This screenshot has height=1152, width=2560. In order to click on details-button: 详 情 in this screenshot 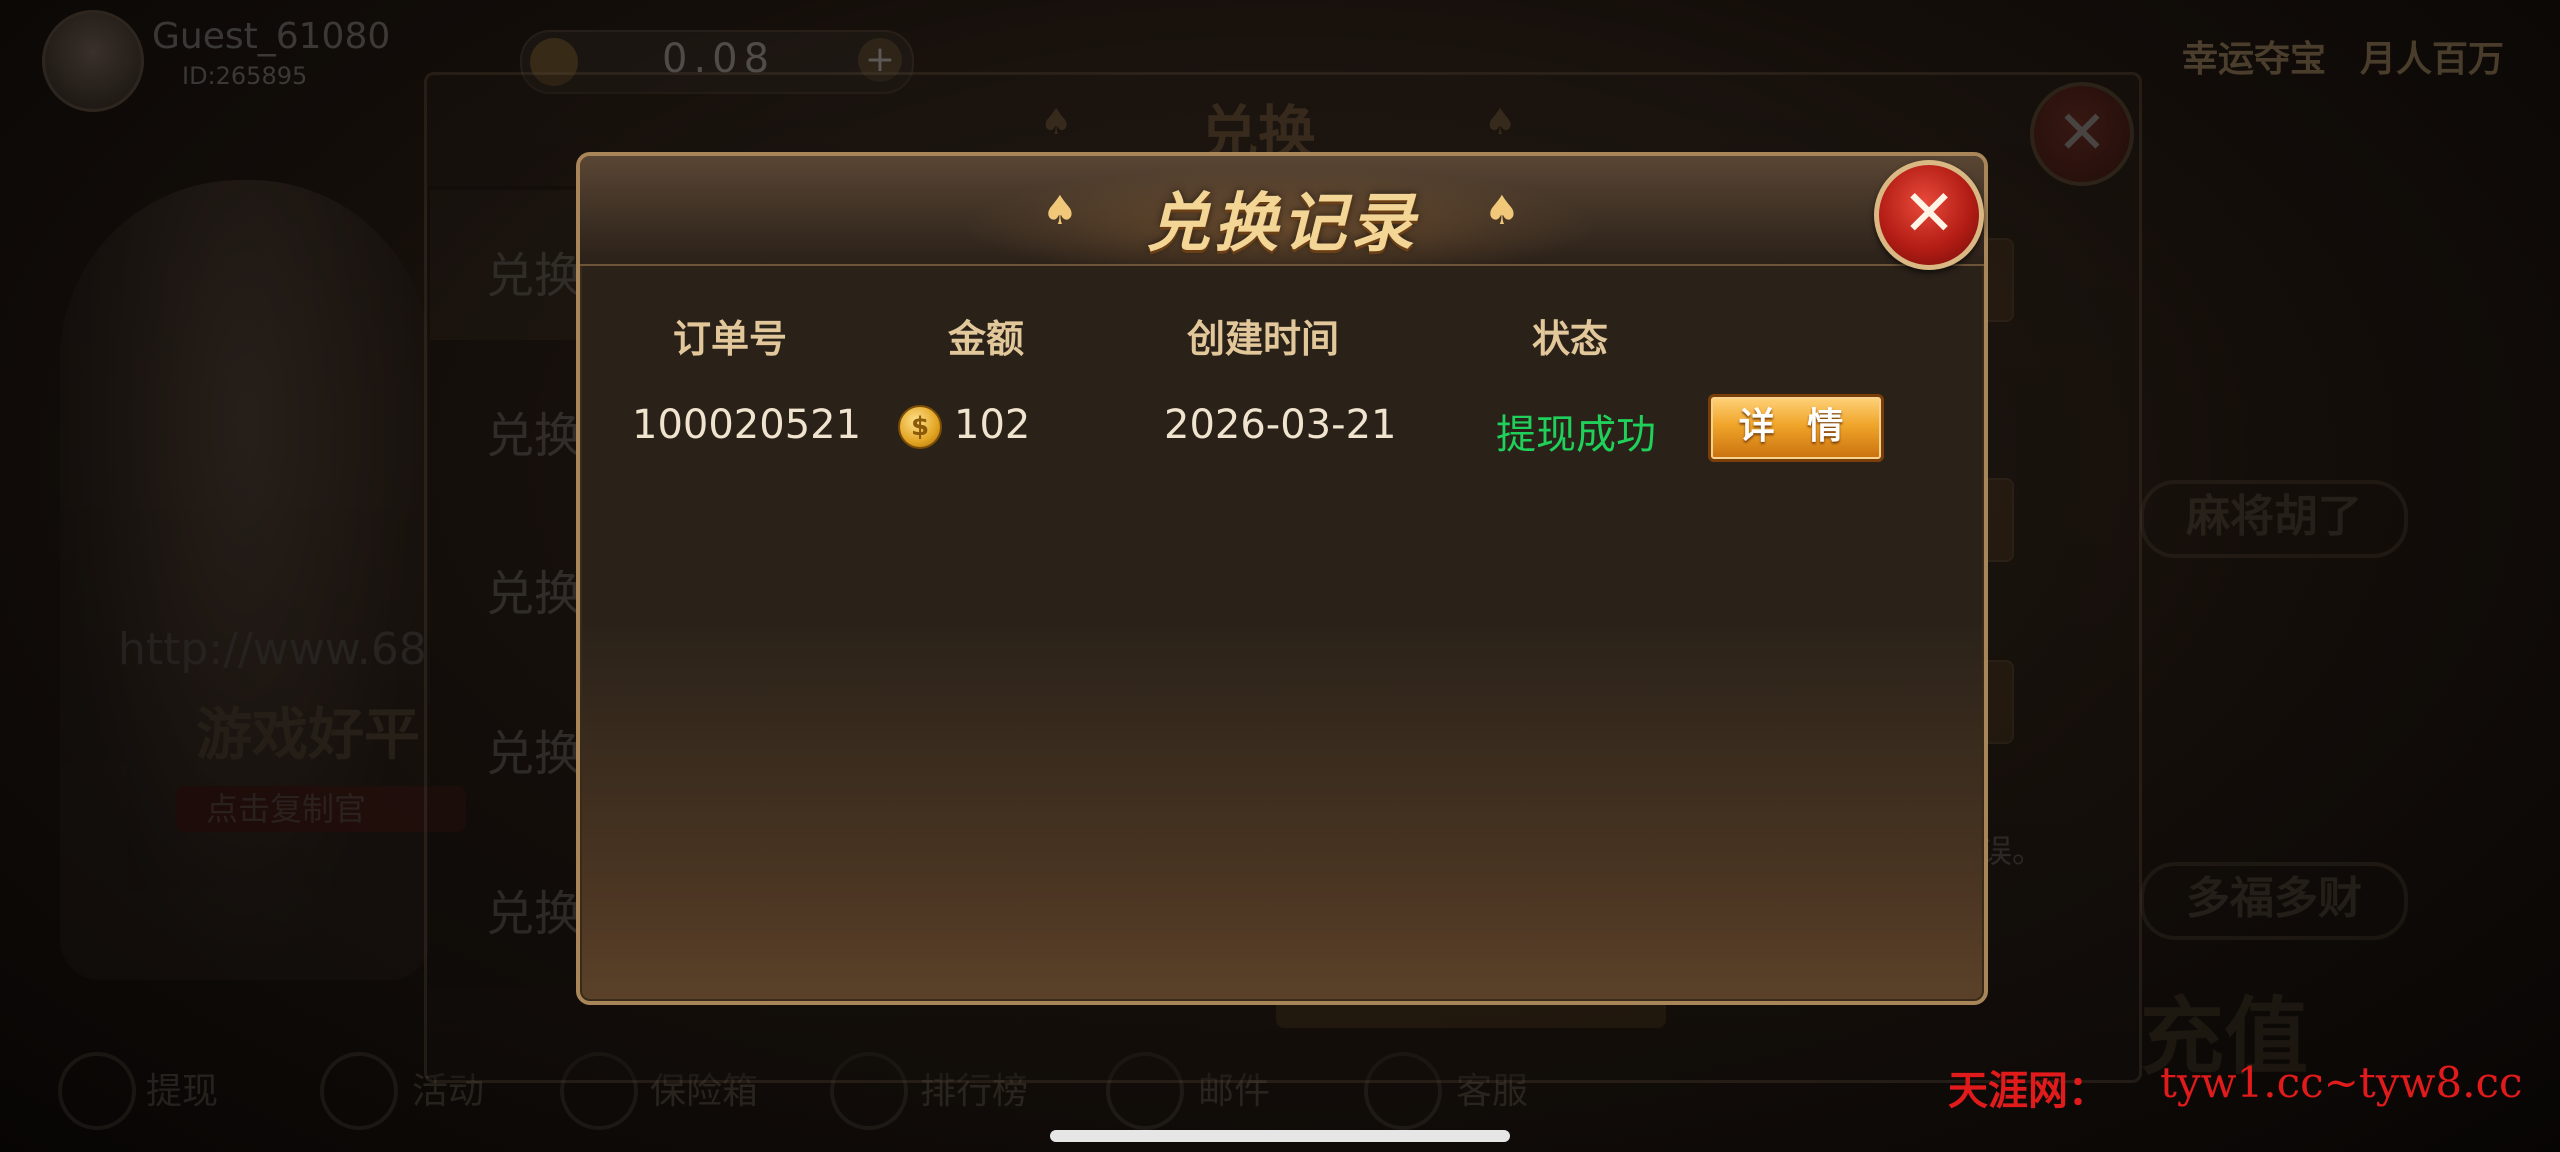, I will do `click(1796, 428)`.